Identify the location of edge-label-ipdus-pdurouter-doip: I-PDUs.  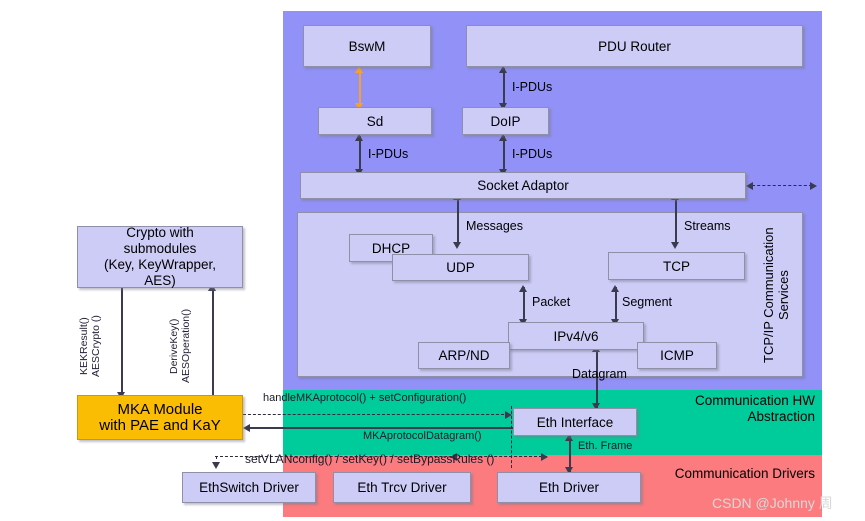
(532, 87).